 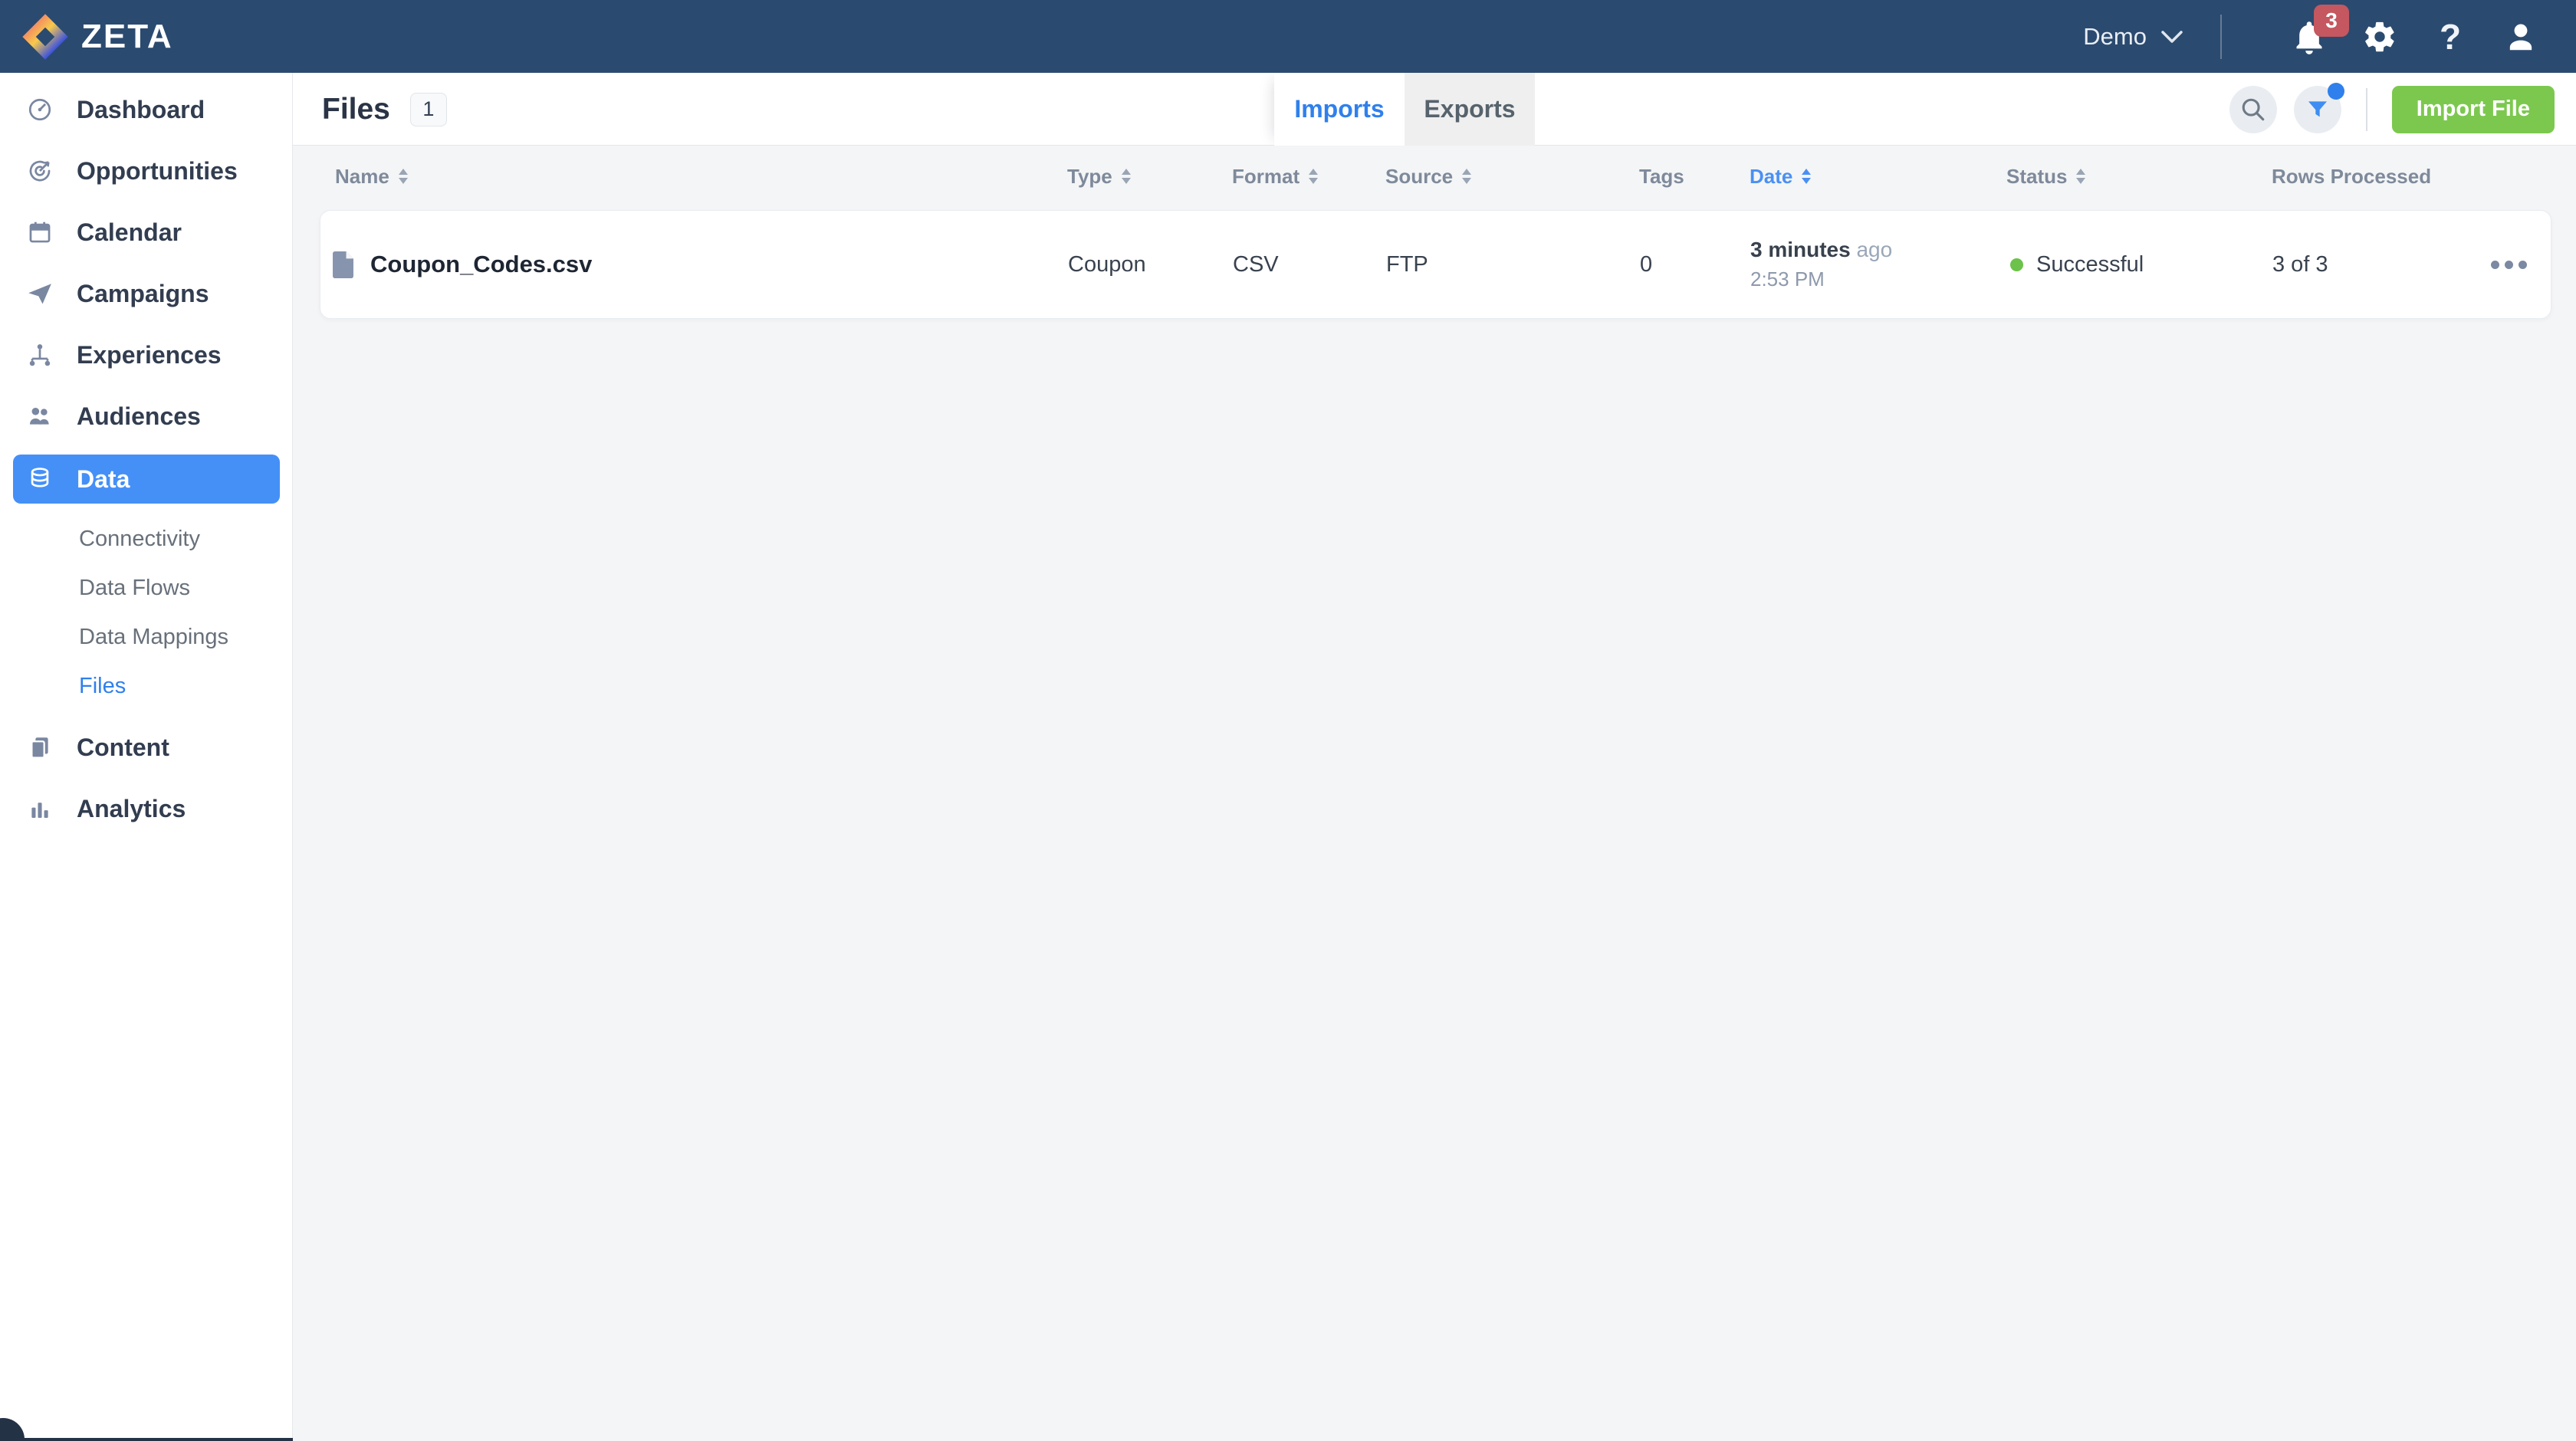 What do you see at coordinates (1288, 36) in the screenshot?
I see `top-navigation-bar: ZETA Demo 3 ?` at bounding box center [1288, 36].